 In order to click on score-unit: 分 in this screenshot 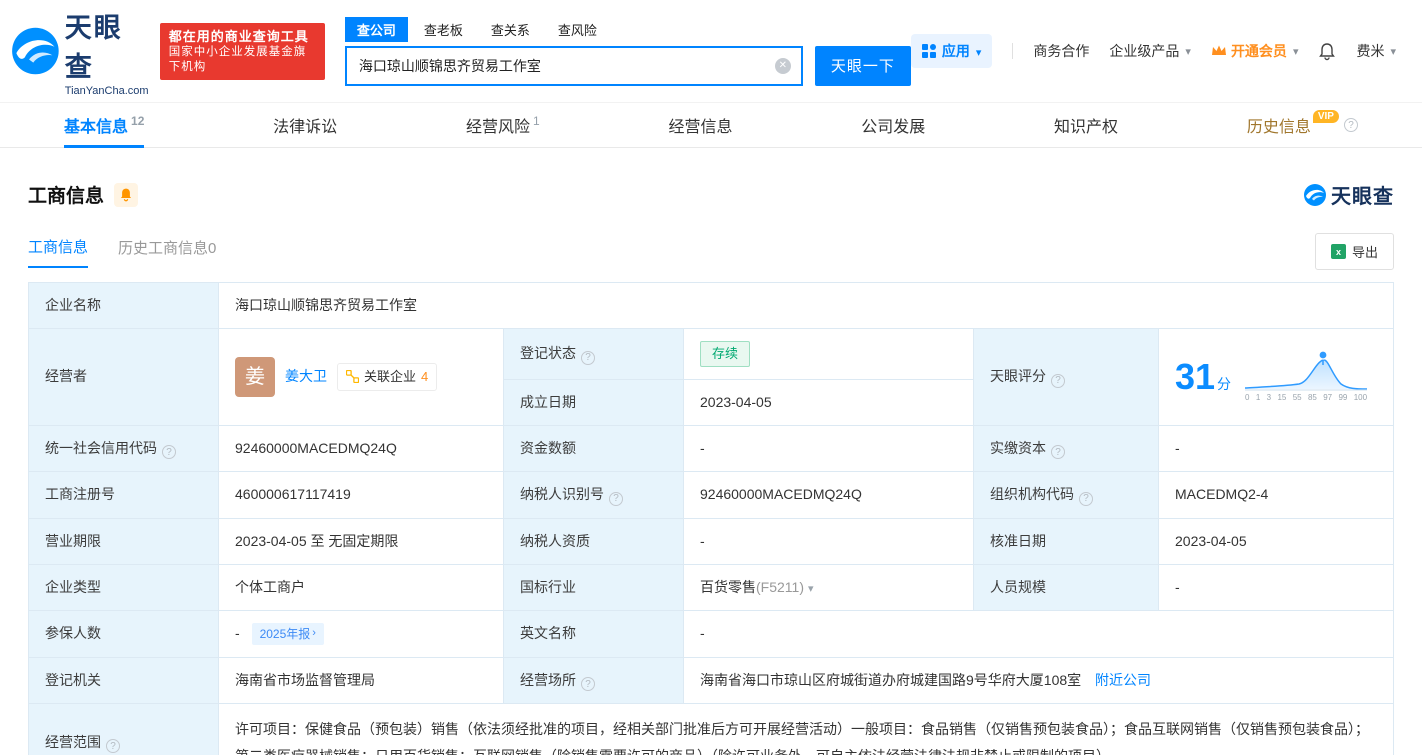, I will do `click(1224, 383)`.